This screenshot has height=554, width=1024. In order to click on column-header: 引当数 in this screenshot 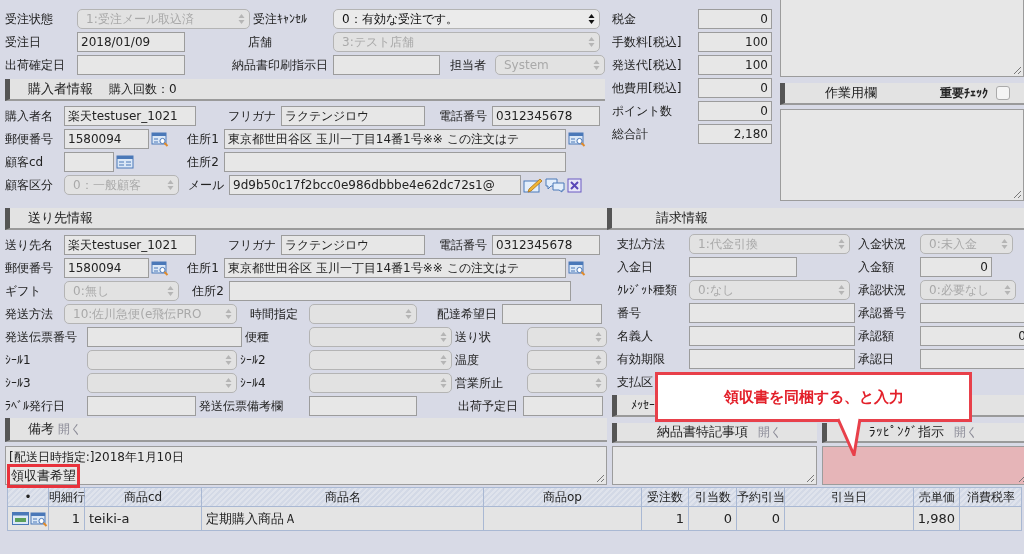, I will do `click(713, 497)`.